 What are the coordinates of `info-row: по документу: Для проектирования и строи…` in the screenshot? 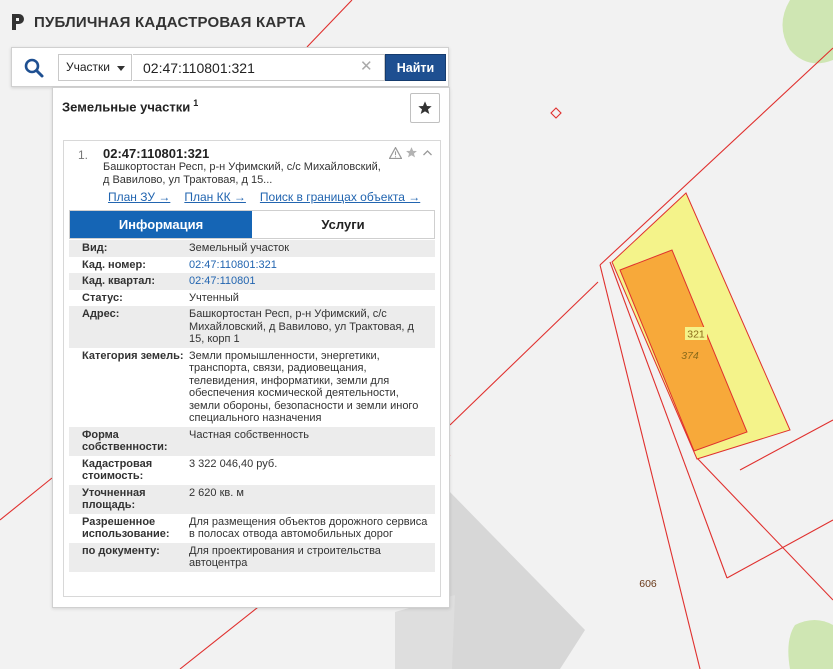 It's located at (252, 557).